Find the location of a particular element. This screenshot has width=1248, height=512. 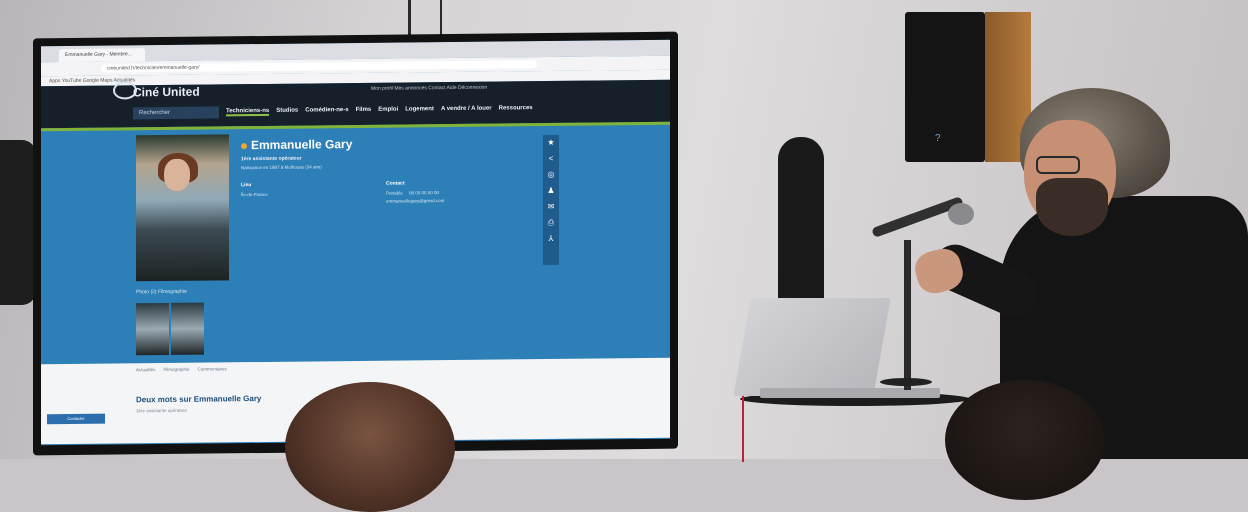

lieu-value: Île-de-France is located at coordinates (254, 194).